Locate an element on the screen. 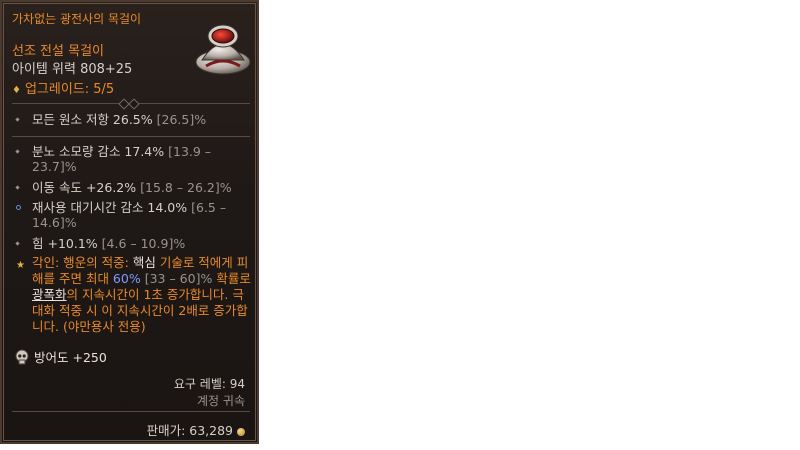 This screenshot has width=800, height=450. stat-cooldown: 재사용 대기시간 감소 14.0% [6.5 – 14.6]% is located at coordinates (134, 215).